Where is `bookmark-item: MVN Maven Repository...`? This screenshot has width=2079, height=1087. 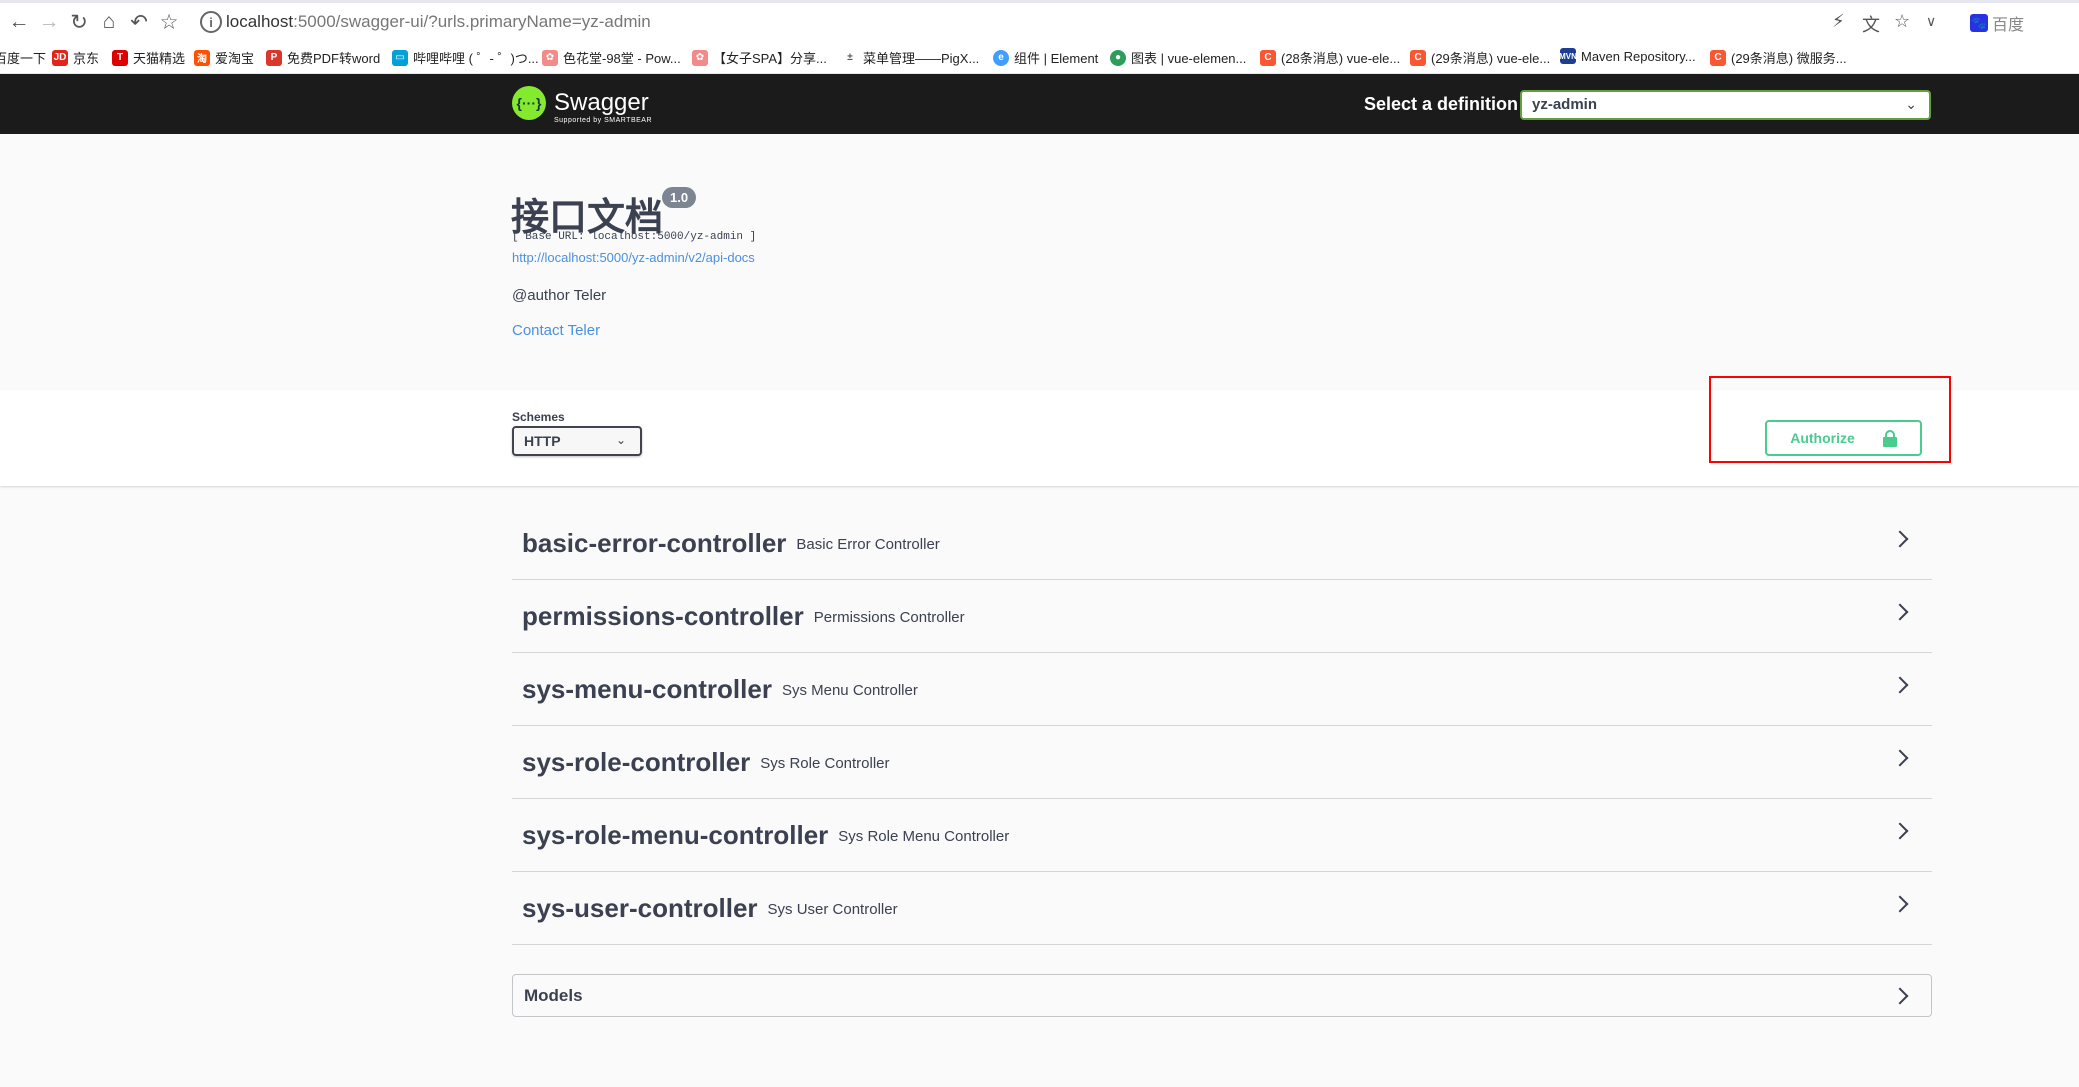 bookmark-item: MVN Maven Repository... is located at coordinates (1627, 56).